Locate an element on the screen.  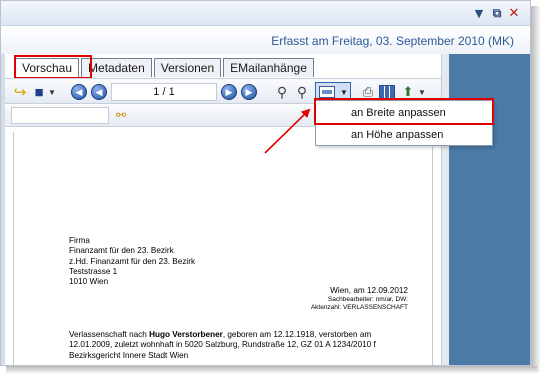
previous-page-button: ◀ is located at coordinates (99, 92).